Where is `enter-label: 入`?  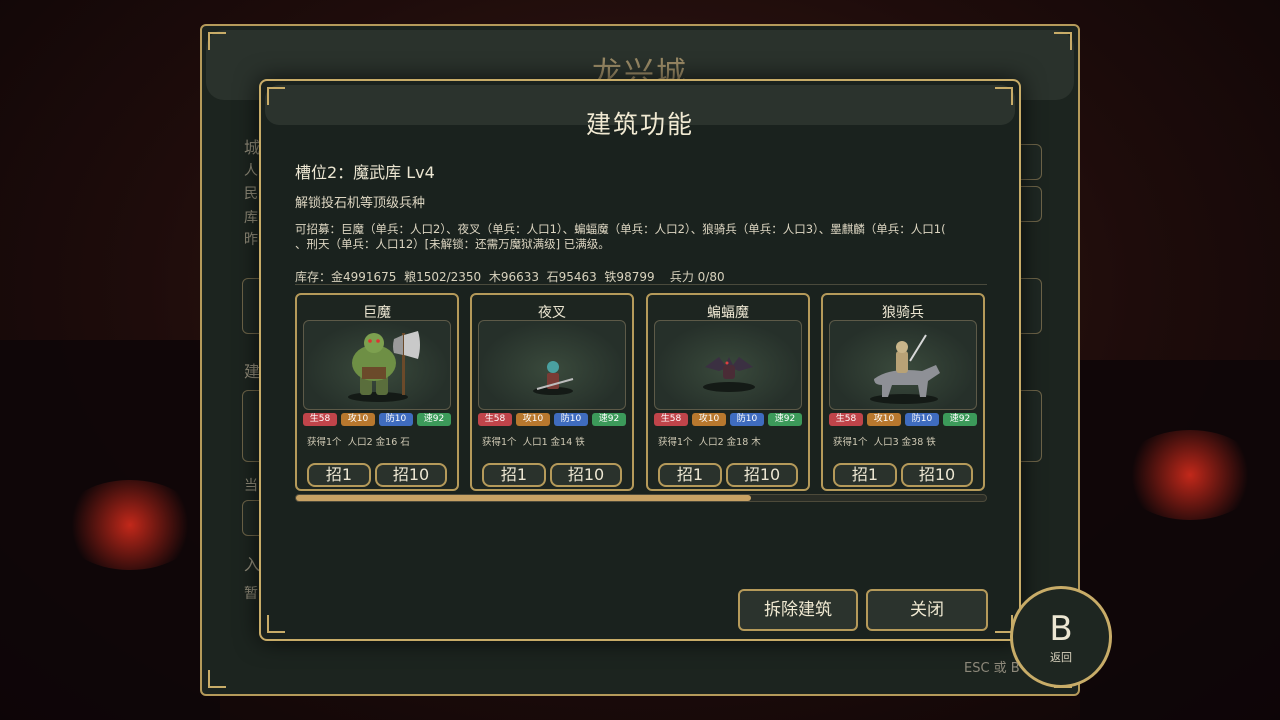 enter-label: 入 is located at coordinates (252, 564).